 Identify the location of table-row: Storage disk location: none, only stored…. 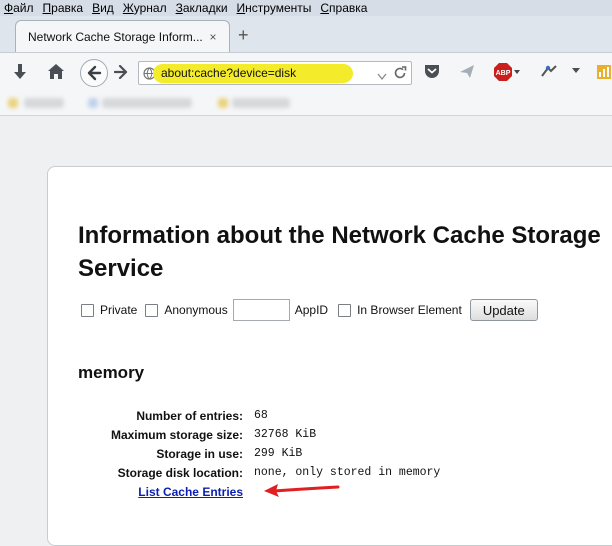
(255, 472).